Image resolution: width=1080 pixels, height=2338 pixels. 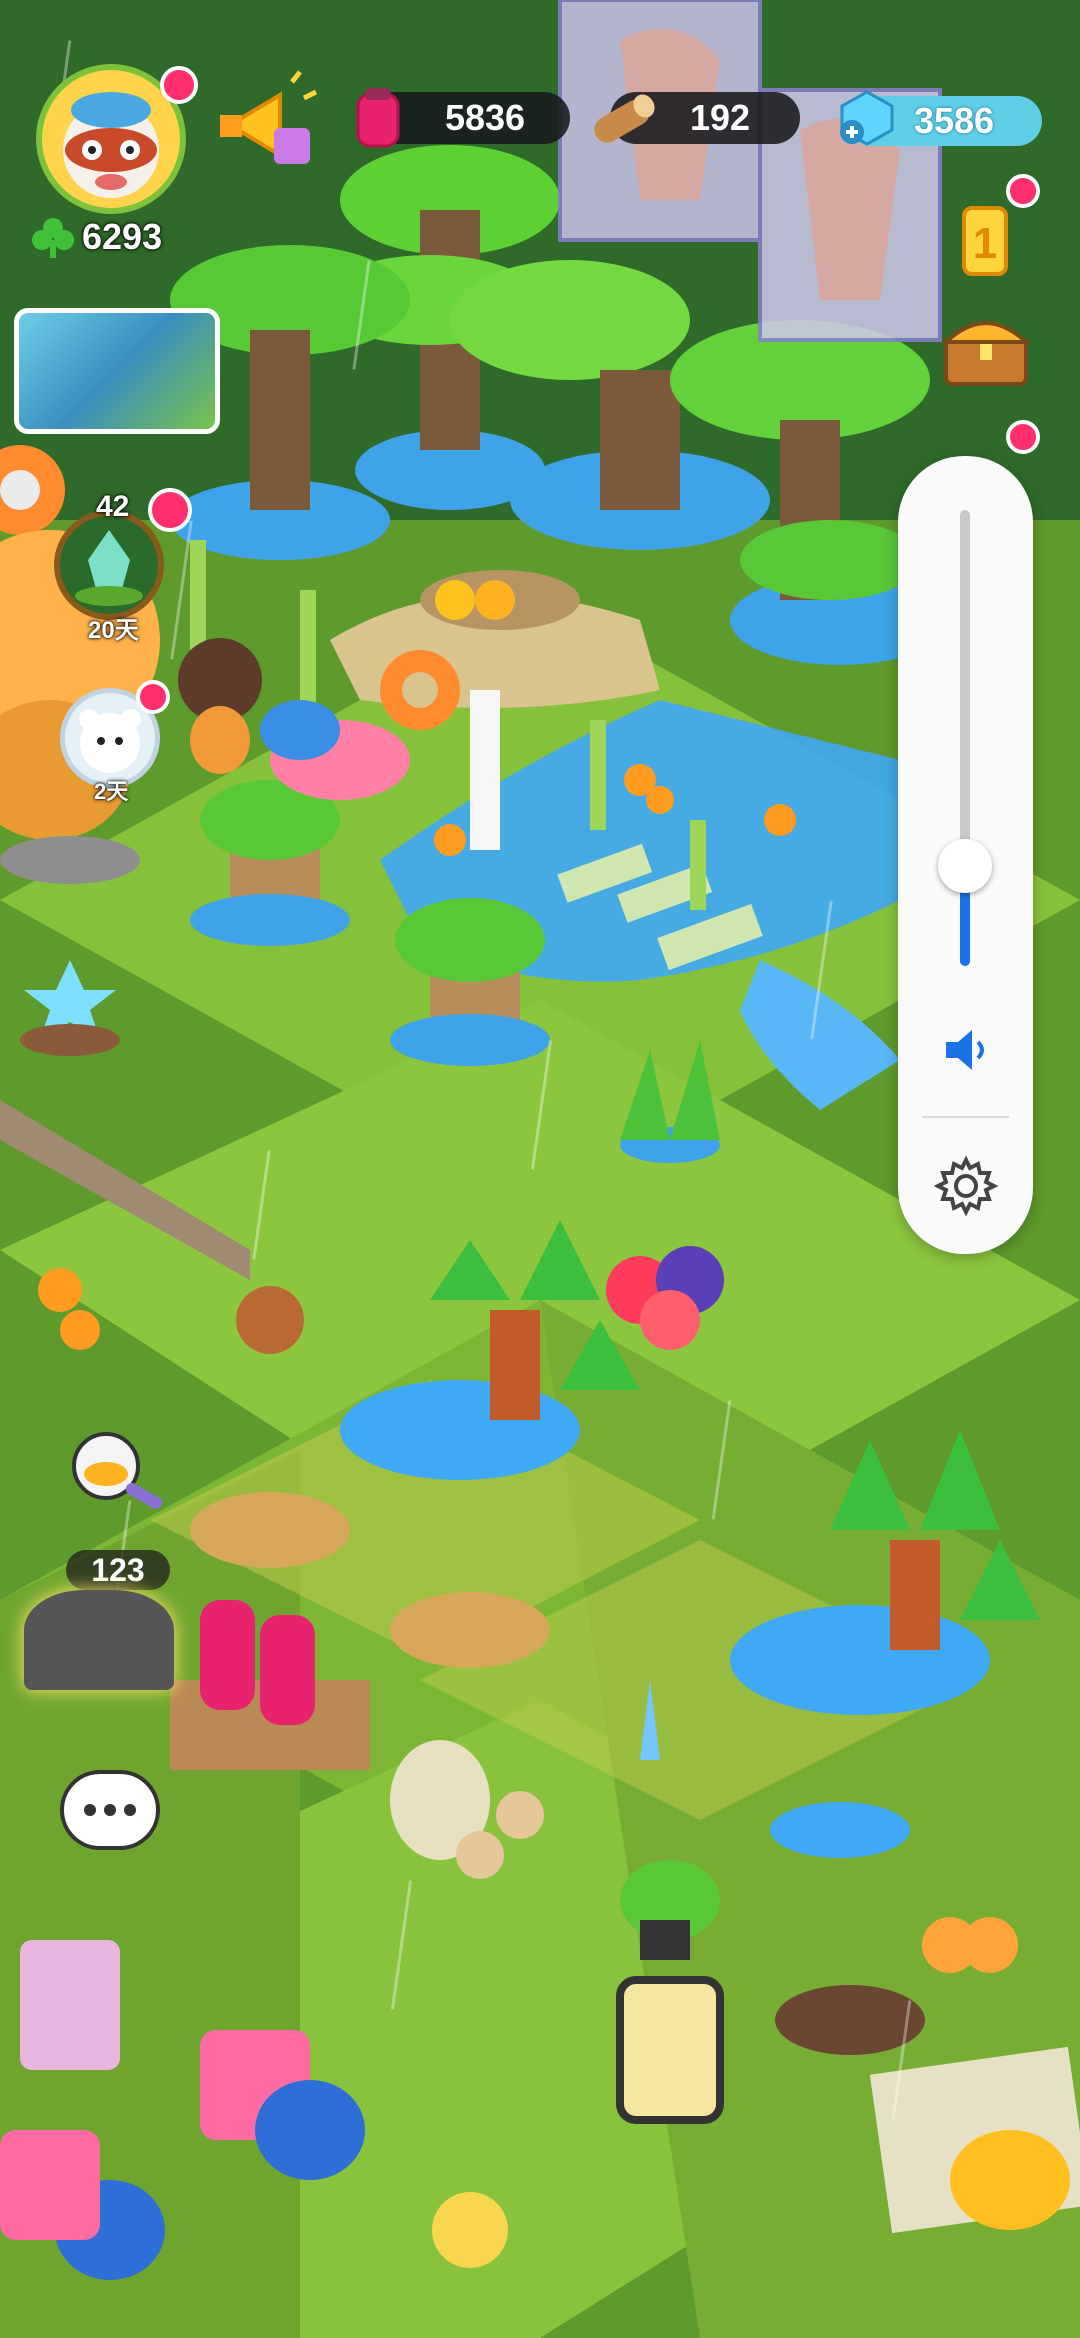 I want to click on raccoon-avatar-icon, so click(x=111, y=145).